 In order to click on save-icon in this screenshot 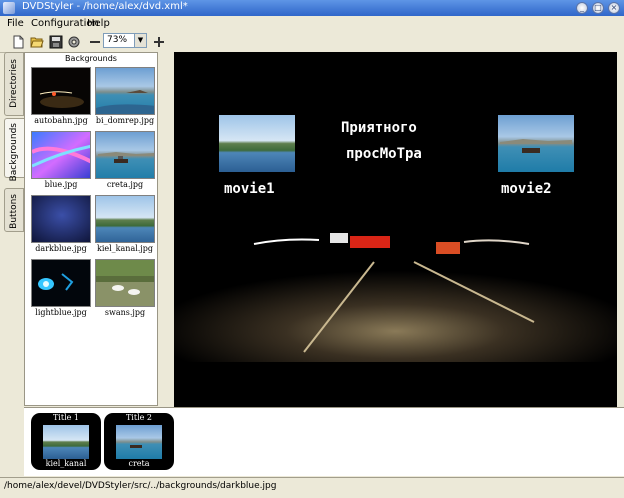, I will do `click(56, 42)`.